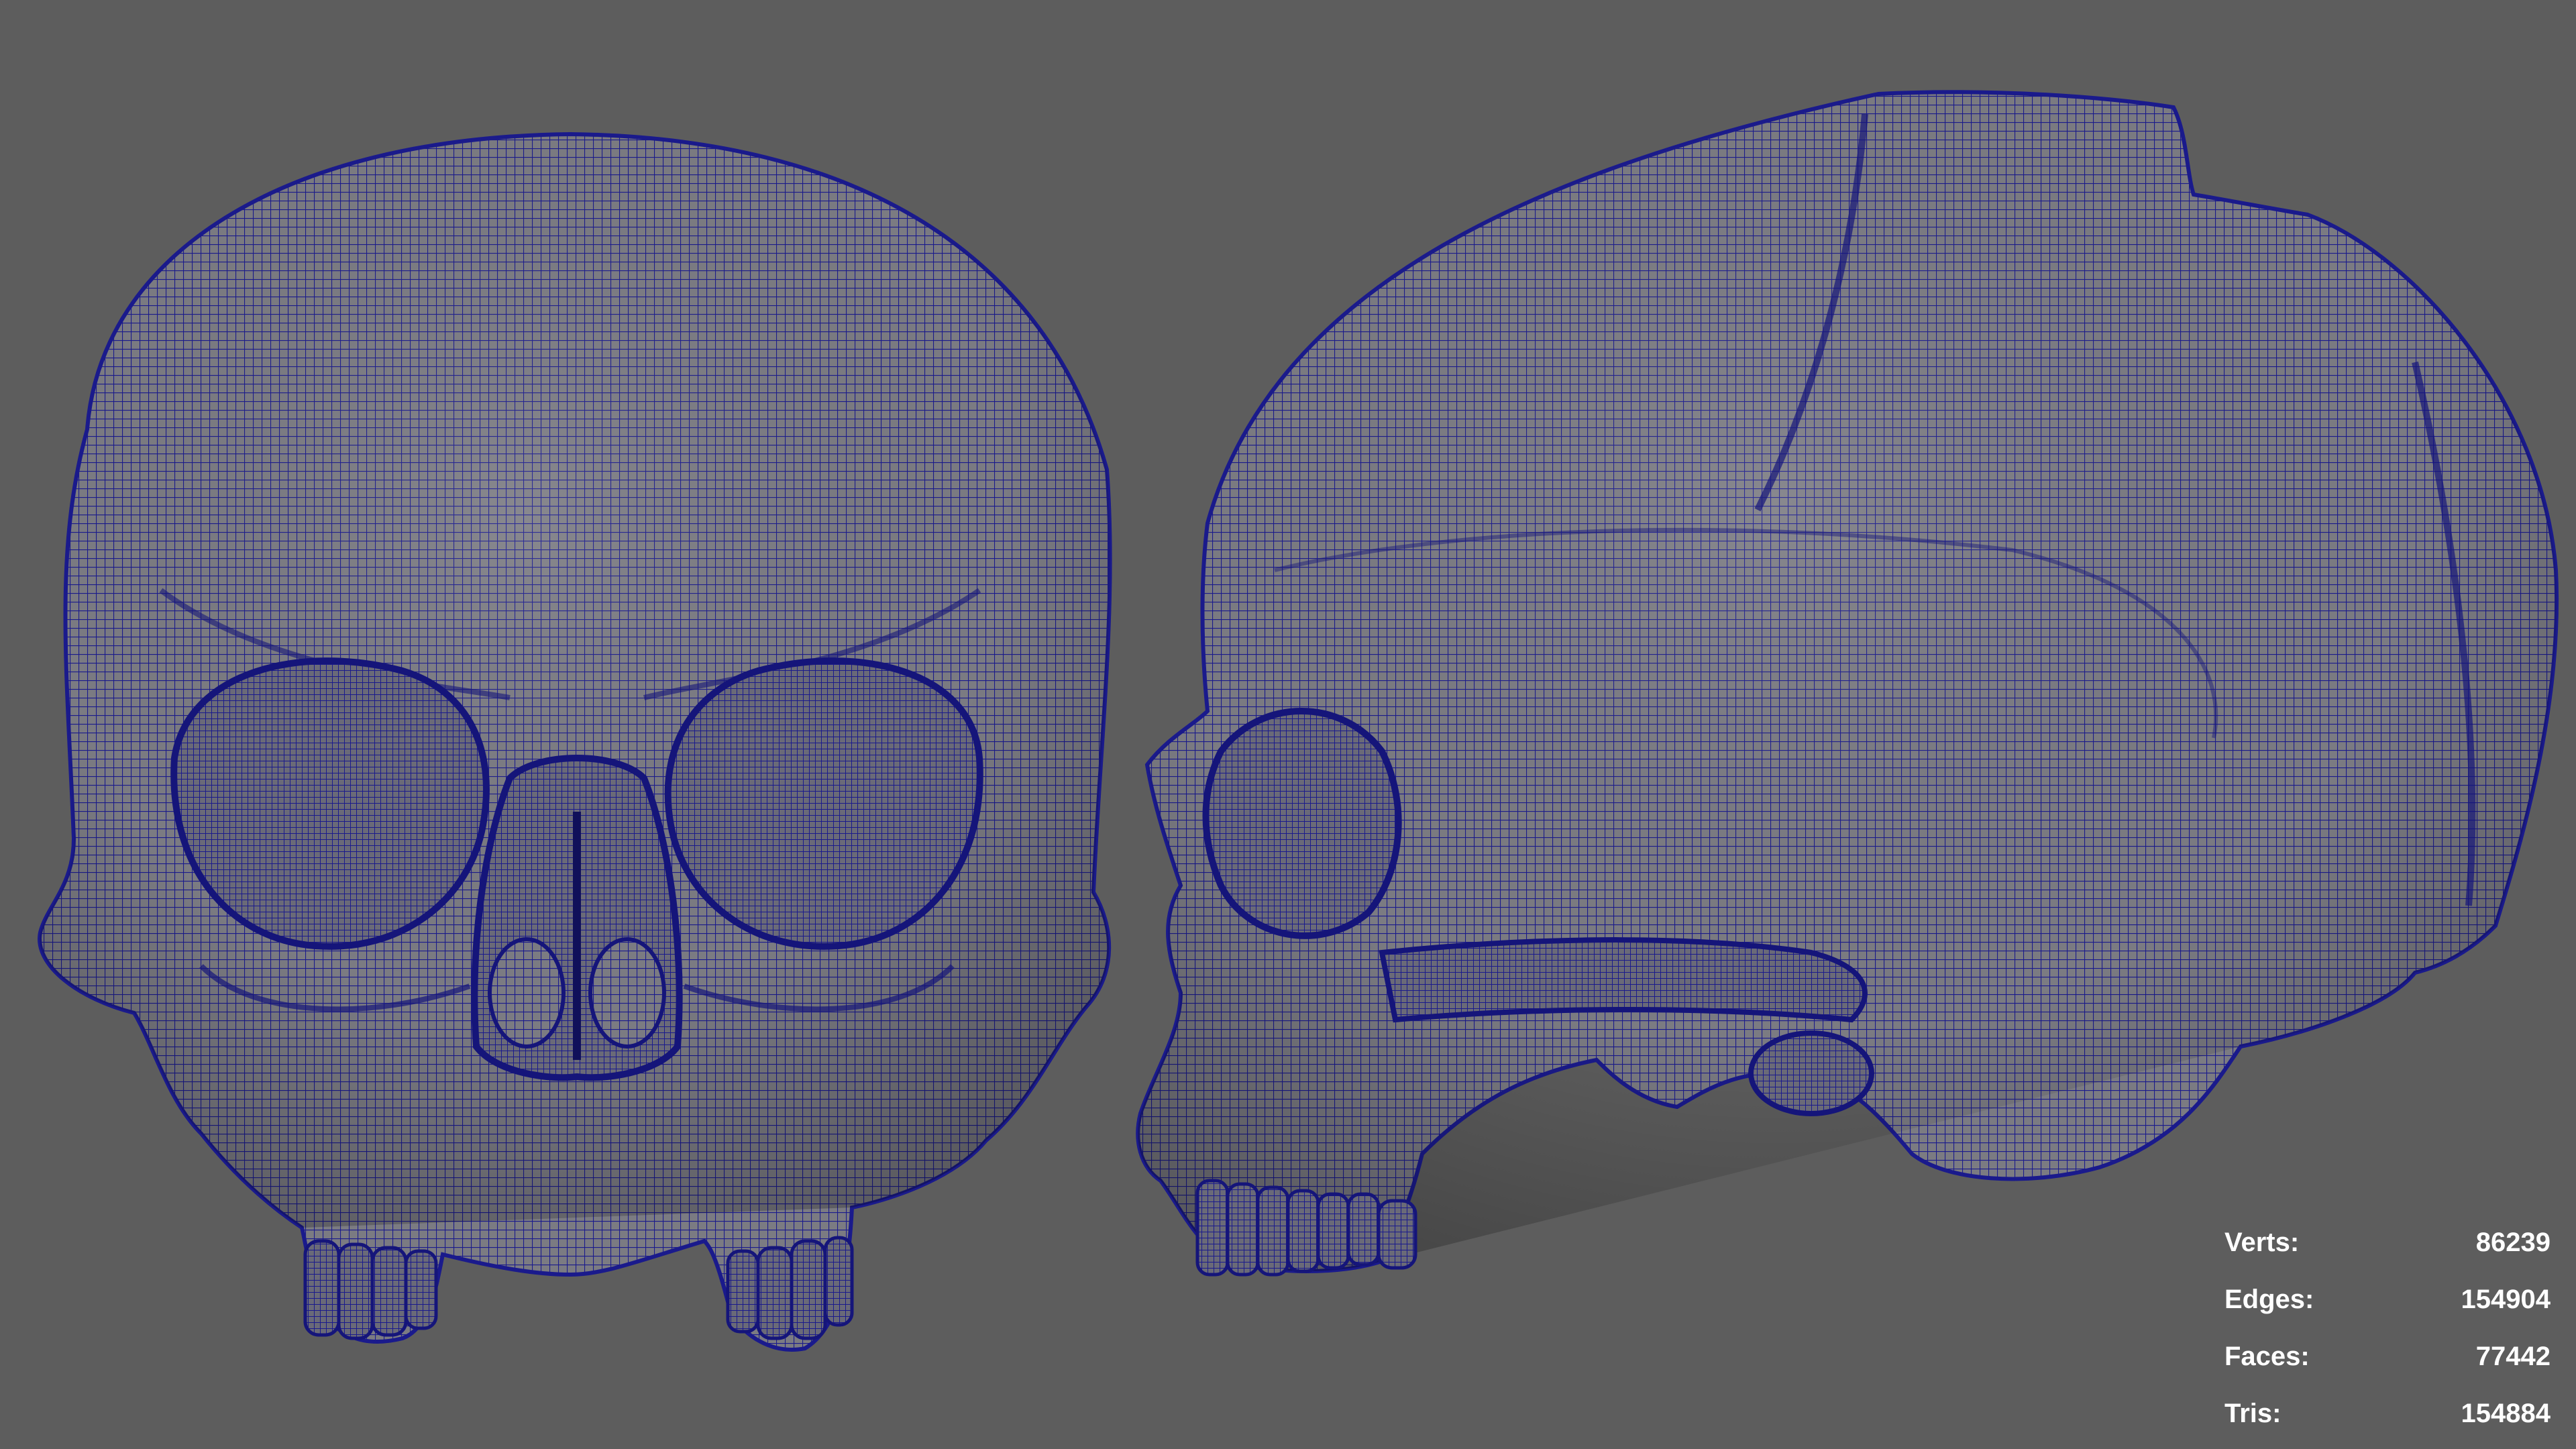 The height and width of the screenshot is (1449, 2576). What do you see at coordinates (2269, 1299) in the screenshot?
I see `hud-label: Edges:` at bounding box center [2269, 1299].